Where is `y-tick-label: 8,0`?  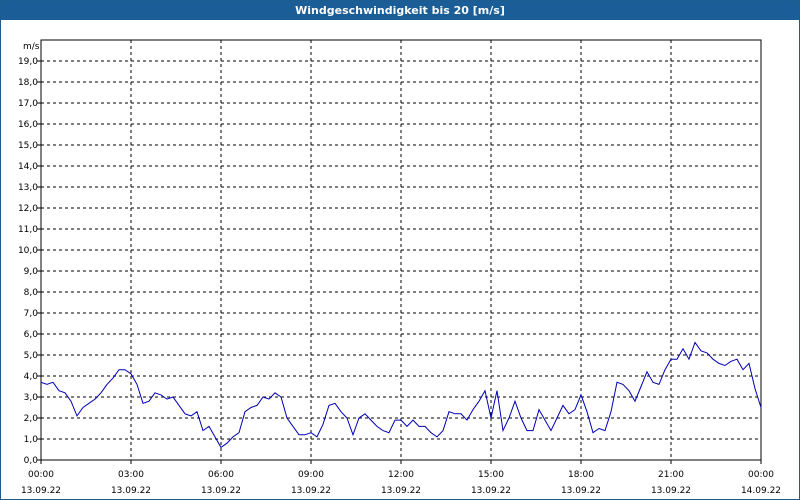 y-tick-label: 8,0 is located at coordinates (31, 293).